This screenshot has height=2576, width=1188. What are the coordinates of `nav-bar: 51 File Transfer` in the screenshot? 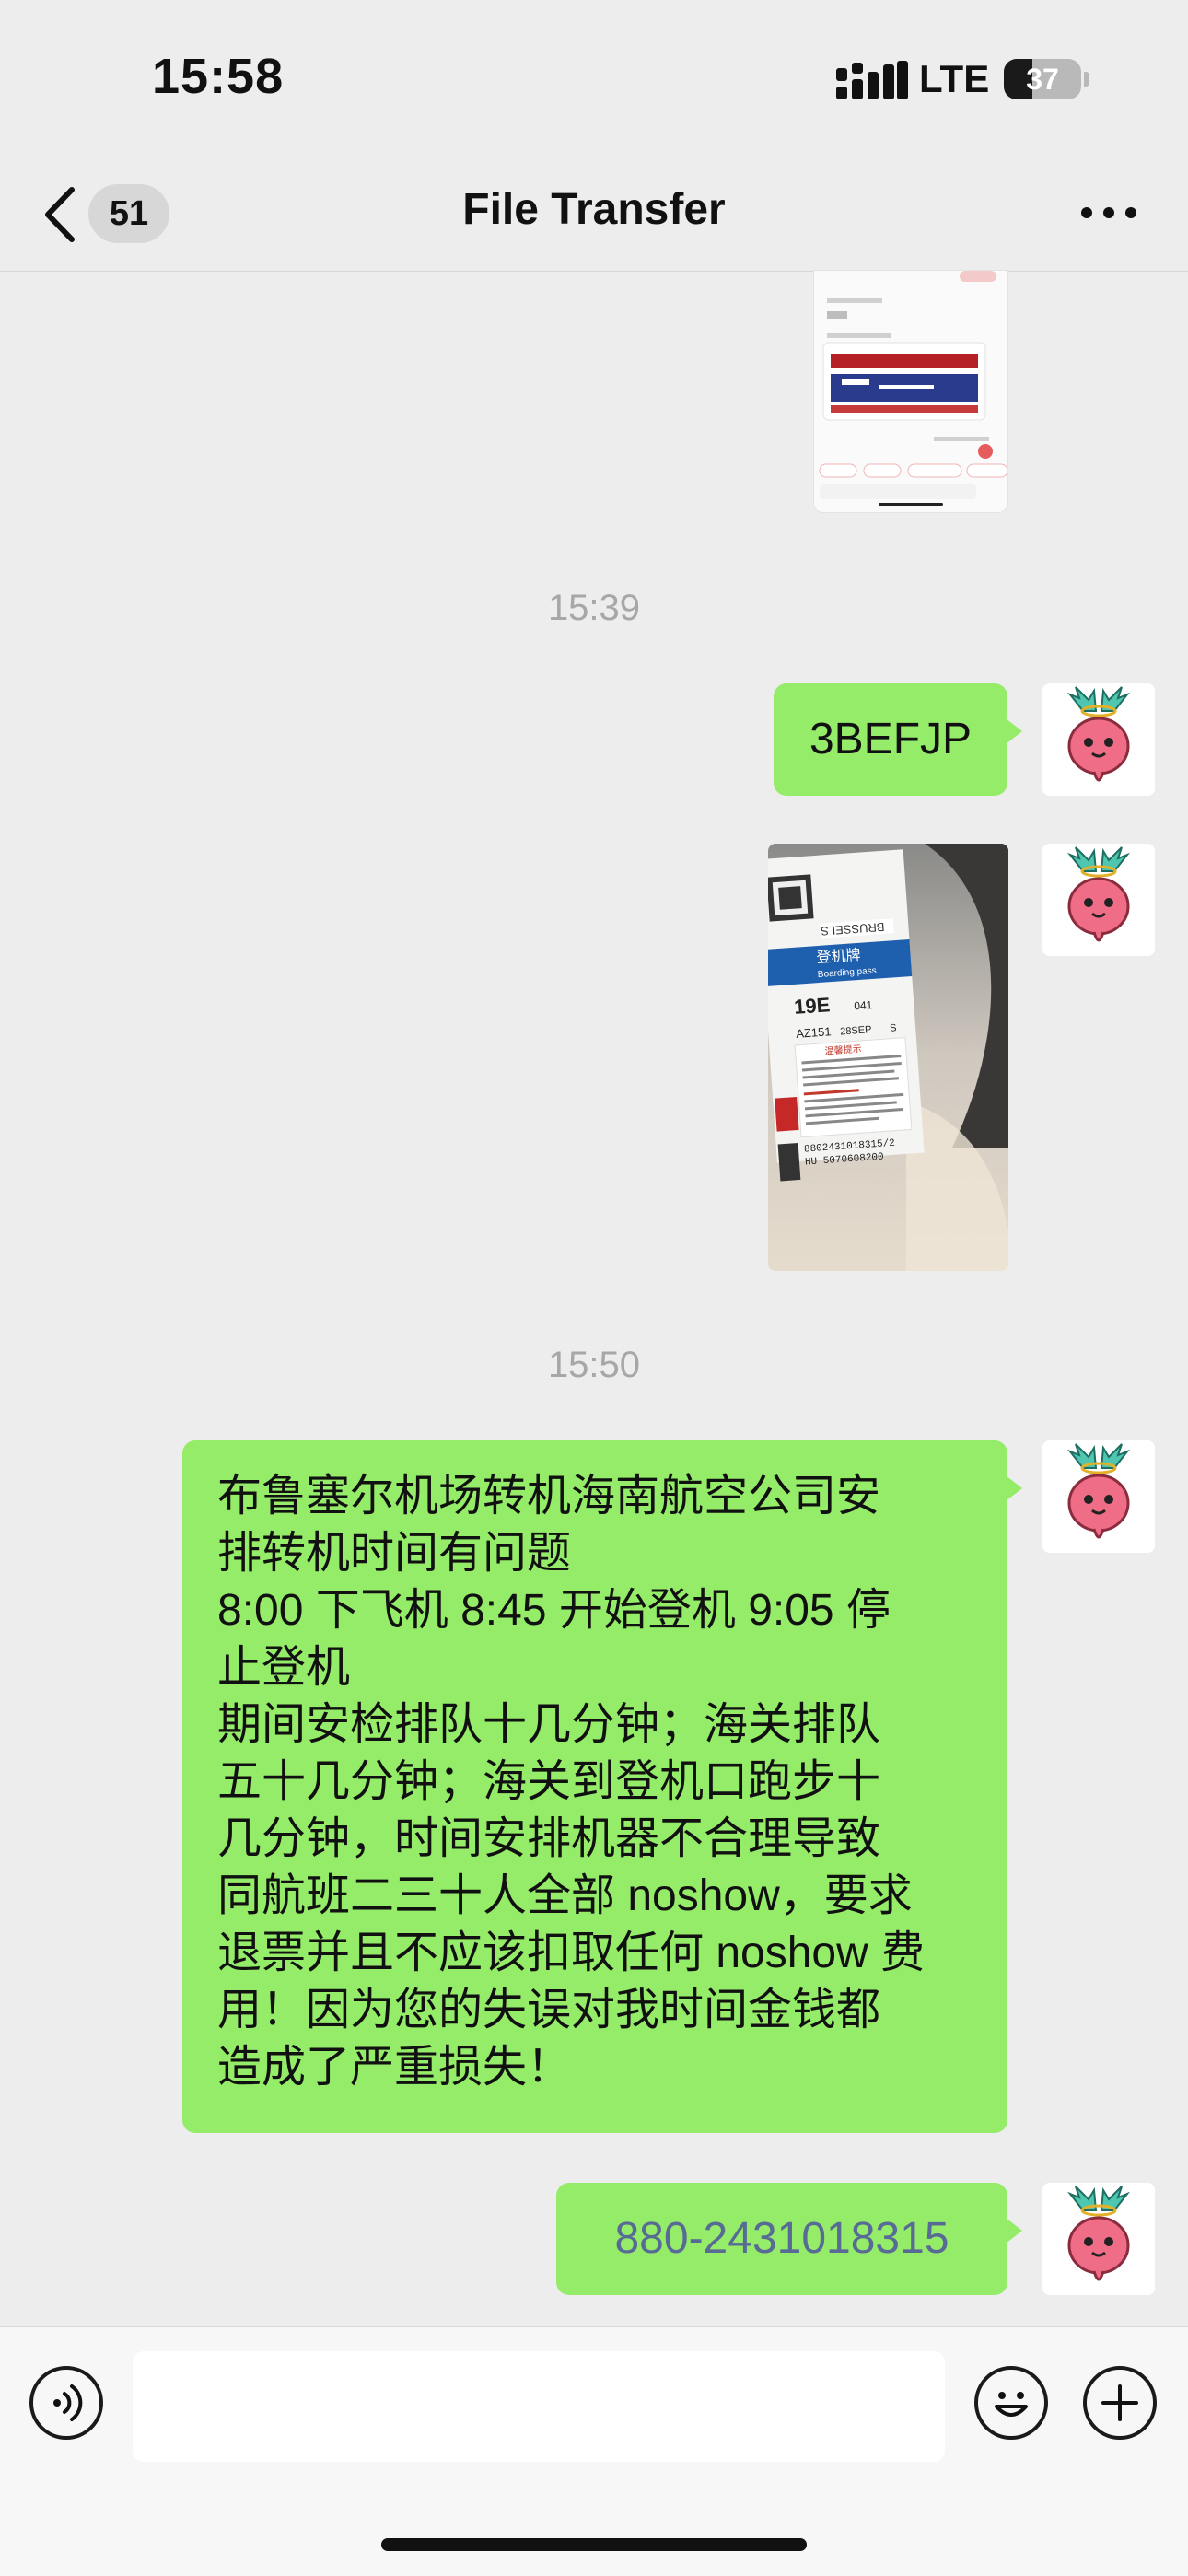 It's located at (594, 214).